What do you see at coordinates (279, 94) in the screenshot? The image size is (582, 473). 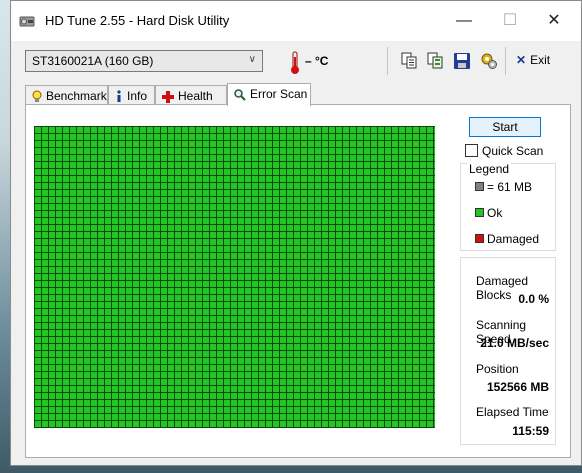 I see `tab-label: Error Scan` at bounding box center [279, 94].